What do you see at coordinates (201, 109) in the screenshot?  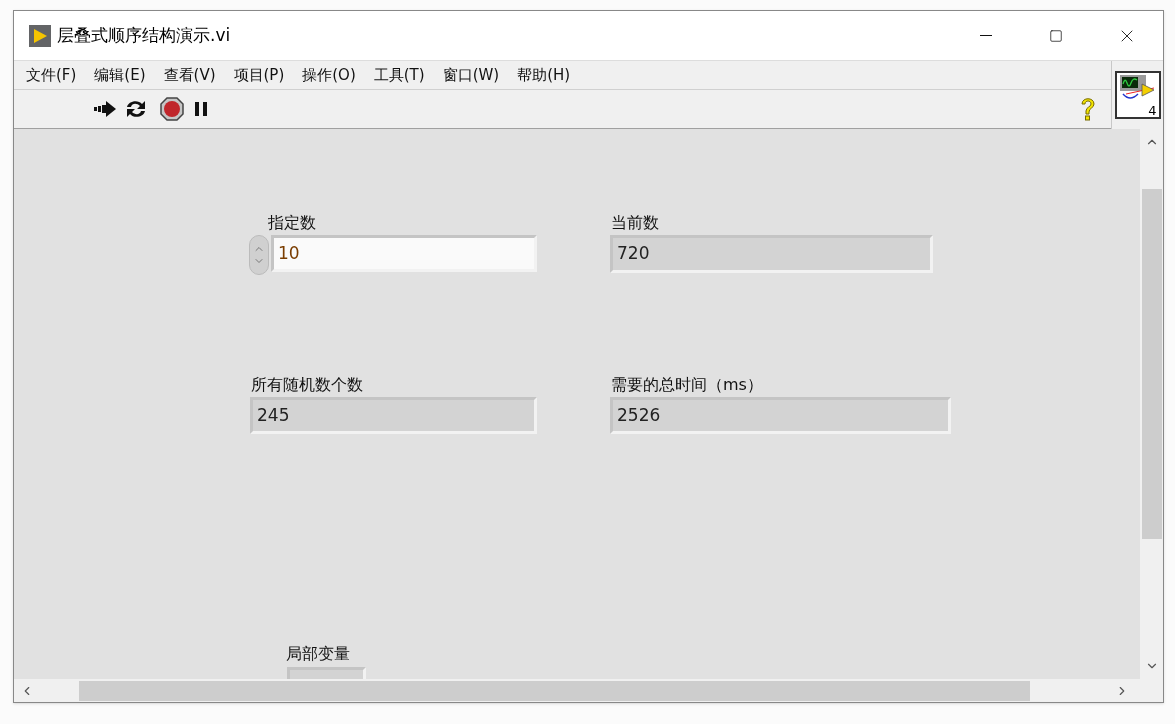 I see `pause-icon` at bounding box center [201, 109].